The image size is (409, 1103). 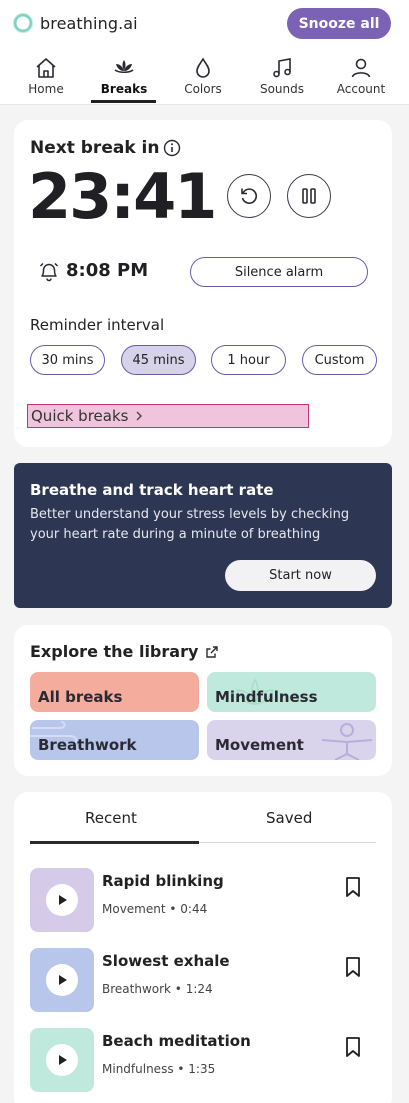 What do you see at coordinates (155, 909) in the screenshot?
I see `item-subtitle: Movement • 0:44` at bounding box center [155, 909].